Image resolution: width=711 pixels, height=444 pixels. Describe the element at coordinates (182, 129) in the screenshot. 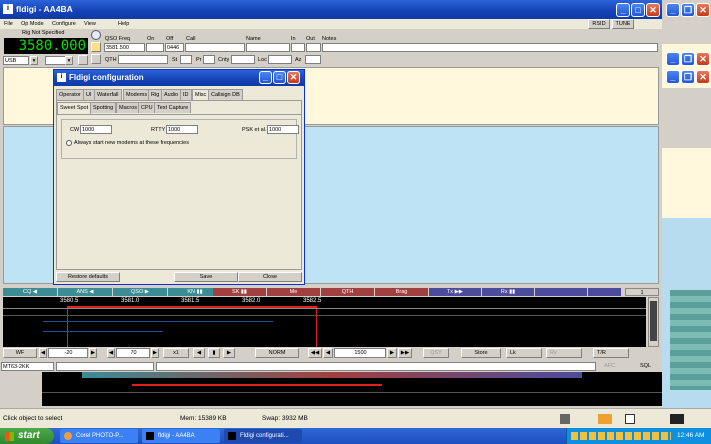

I see `rtty-sweet-spot-field: 1000` at that location.